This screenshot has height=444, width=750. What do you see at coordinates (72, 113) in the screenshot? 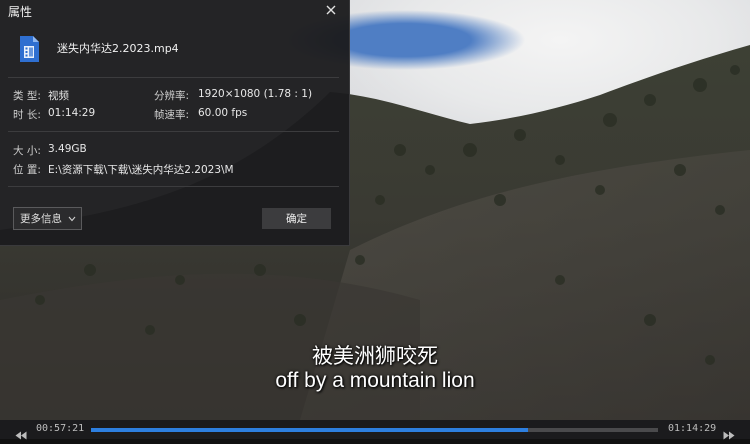
I see `duration-value: 01:14:29` at bounding box center [72, 113].